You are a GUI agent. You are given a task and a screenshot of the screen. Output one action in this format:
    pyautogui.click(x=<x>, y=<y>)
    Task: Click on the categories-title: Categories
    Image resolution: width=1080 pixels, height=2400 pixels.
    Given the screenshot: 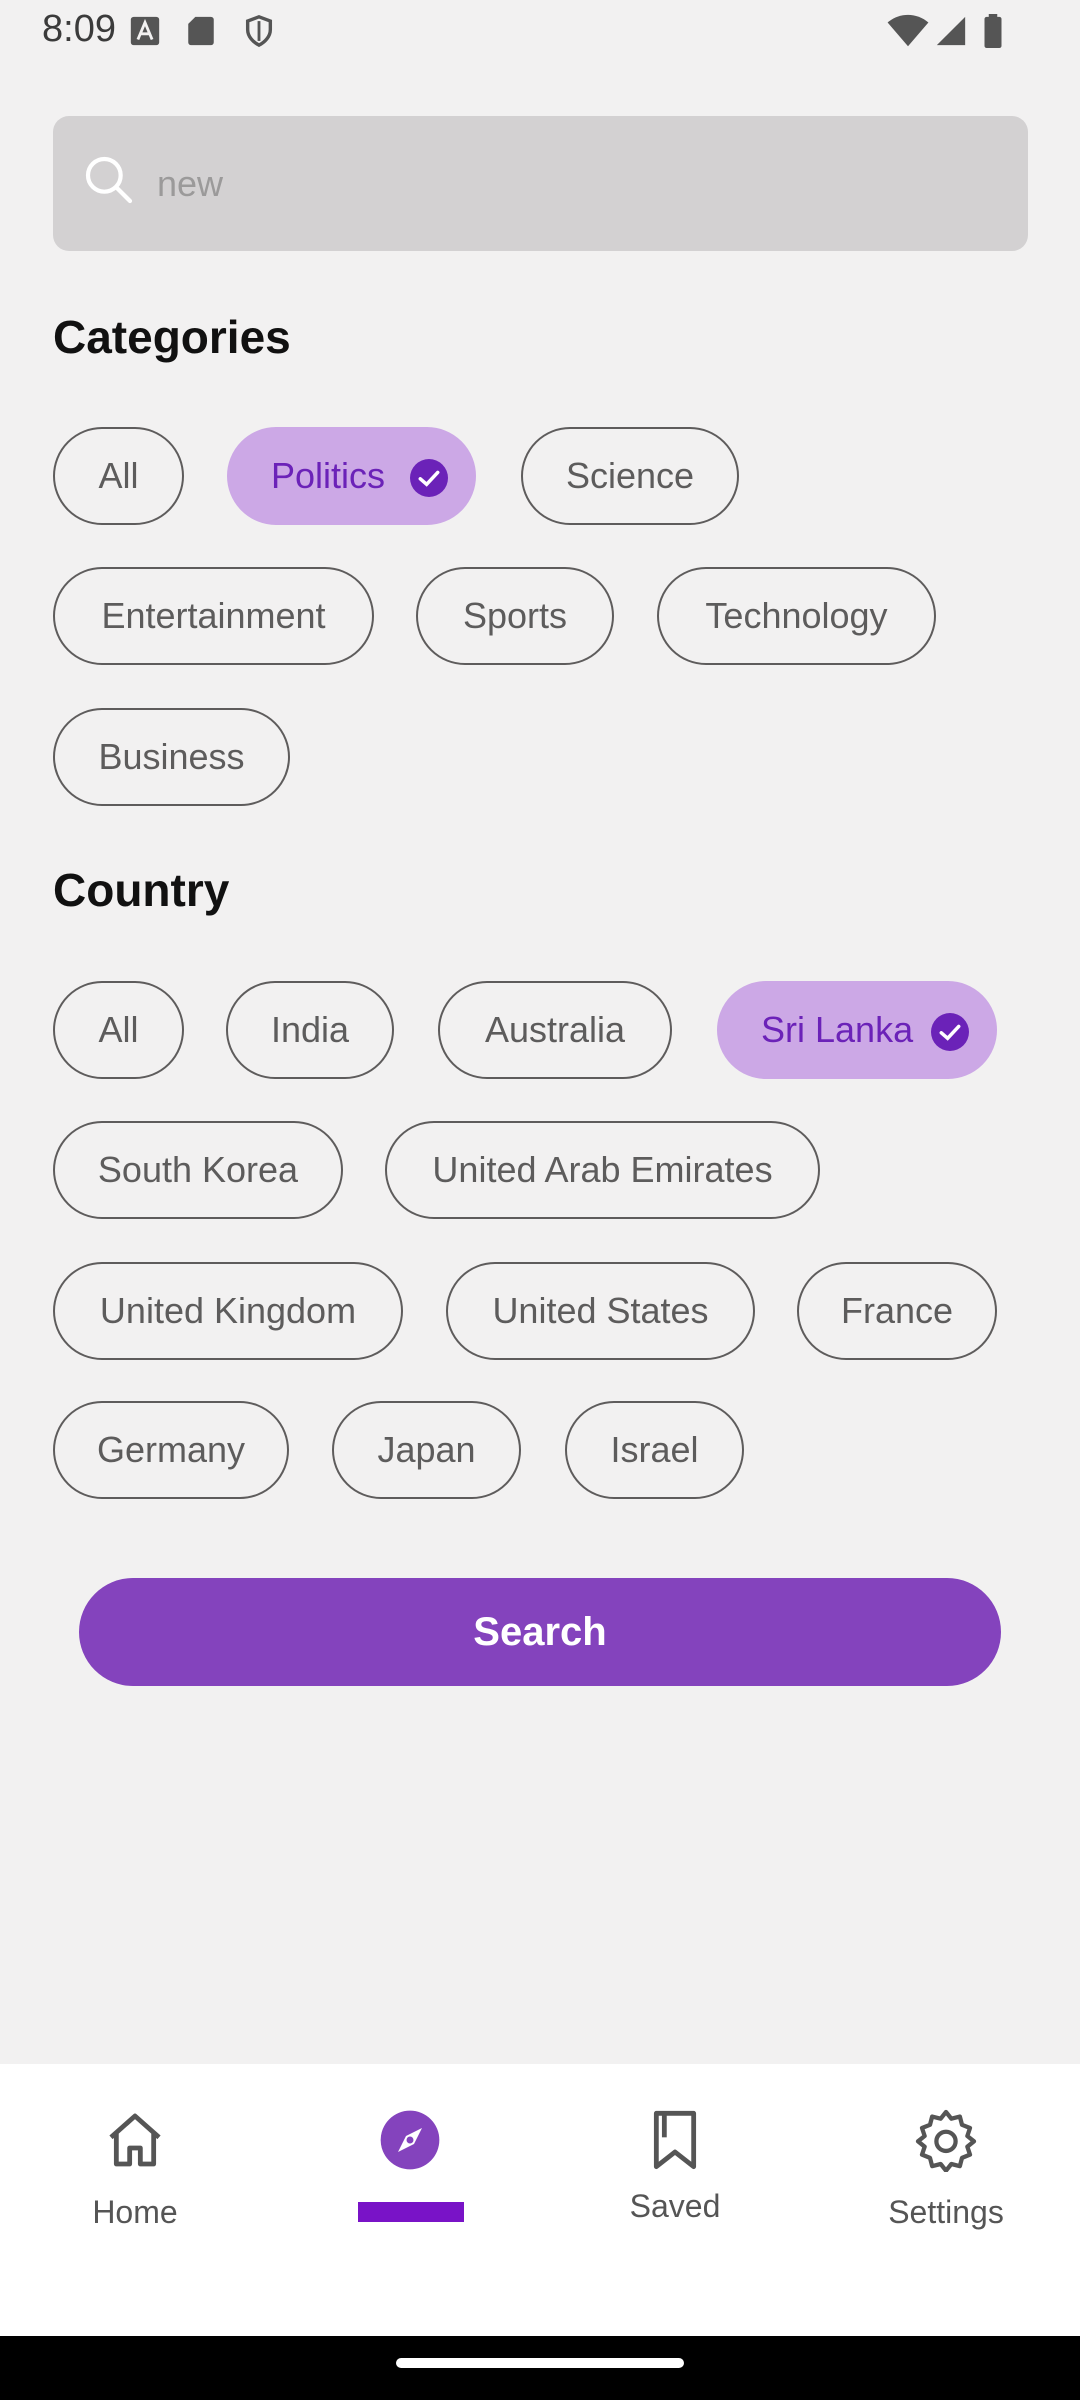 What is the action you would take?
    pyautogui.click(x=172, y=337)
    